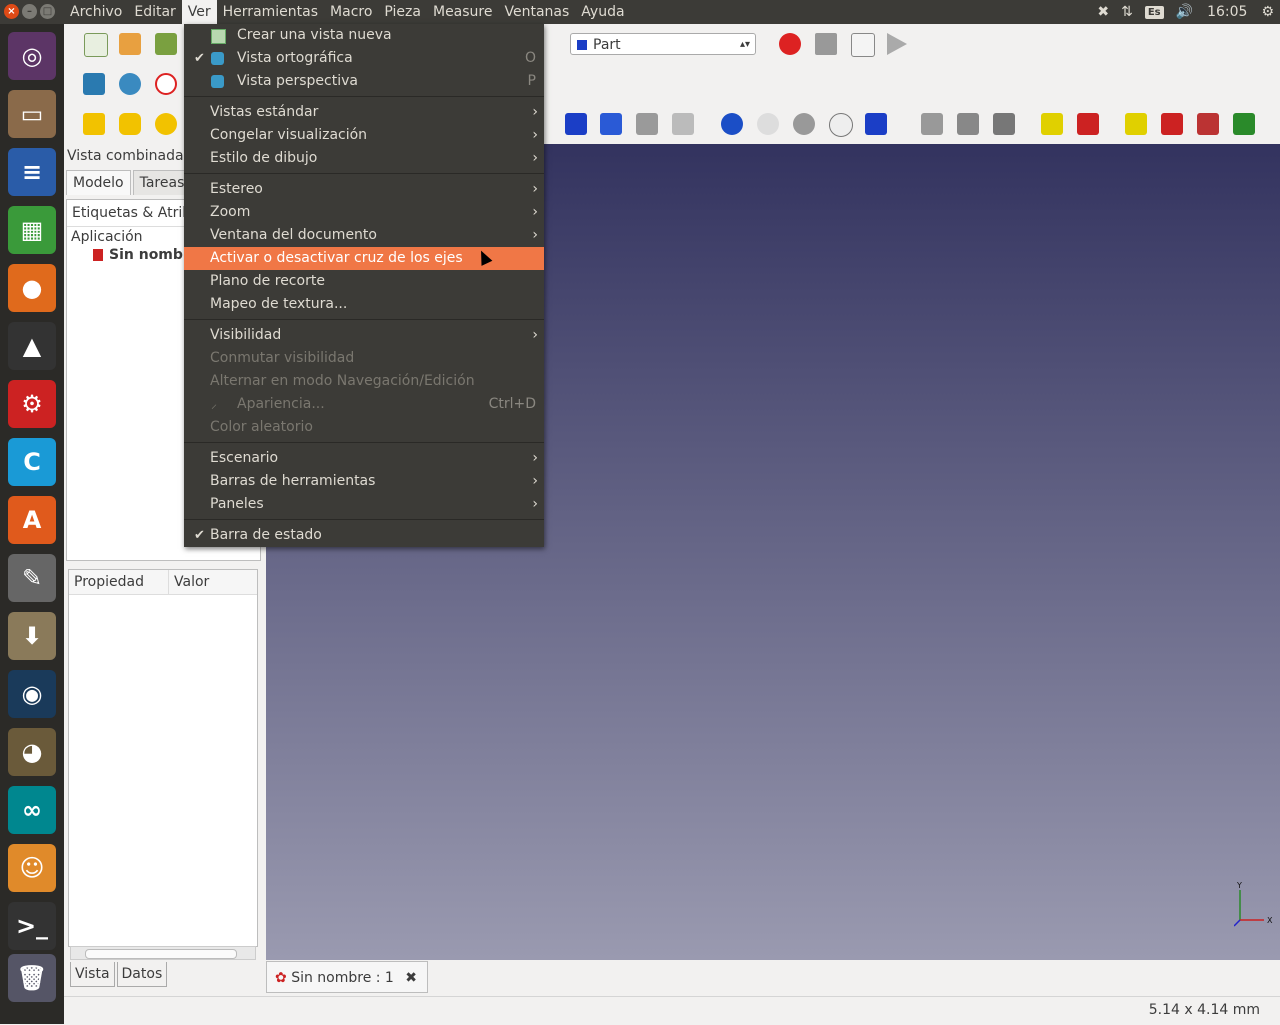  What do you see at coordinates (1267, 12) in the screenshot?
I see `settings-gear-icon: ⚙` at bounding box center [1267, 12].